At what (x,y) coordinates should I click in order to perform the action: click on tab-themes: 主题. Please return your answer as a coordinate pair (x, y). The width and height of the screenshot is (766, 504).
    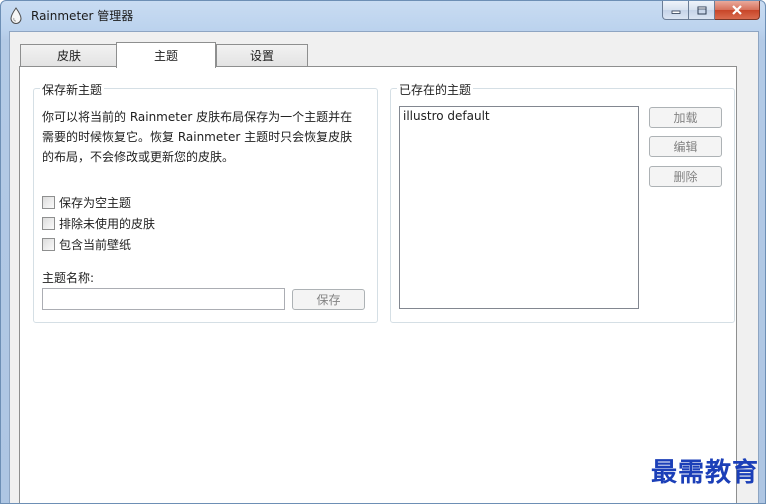
    Looking at the image, I should click on (166, 55).